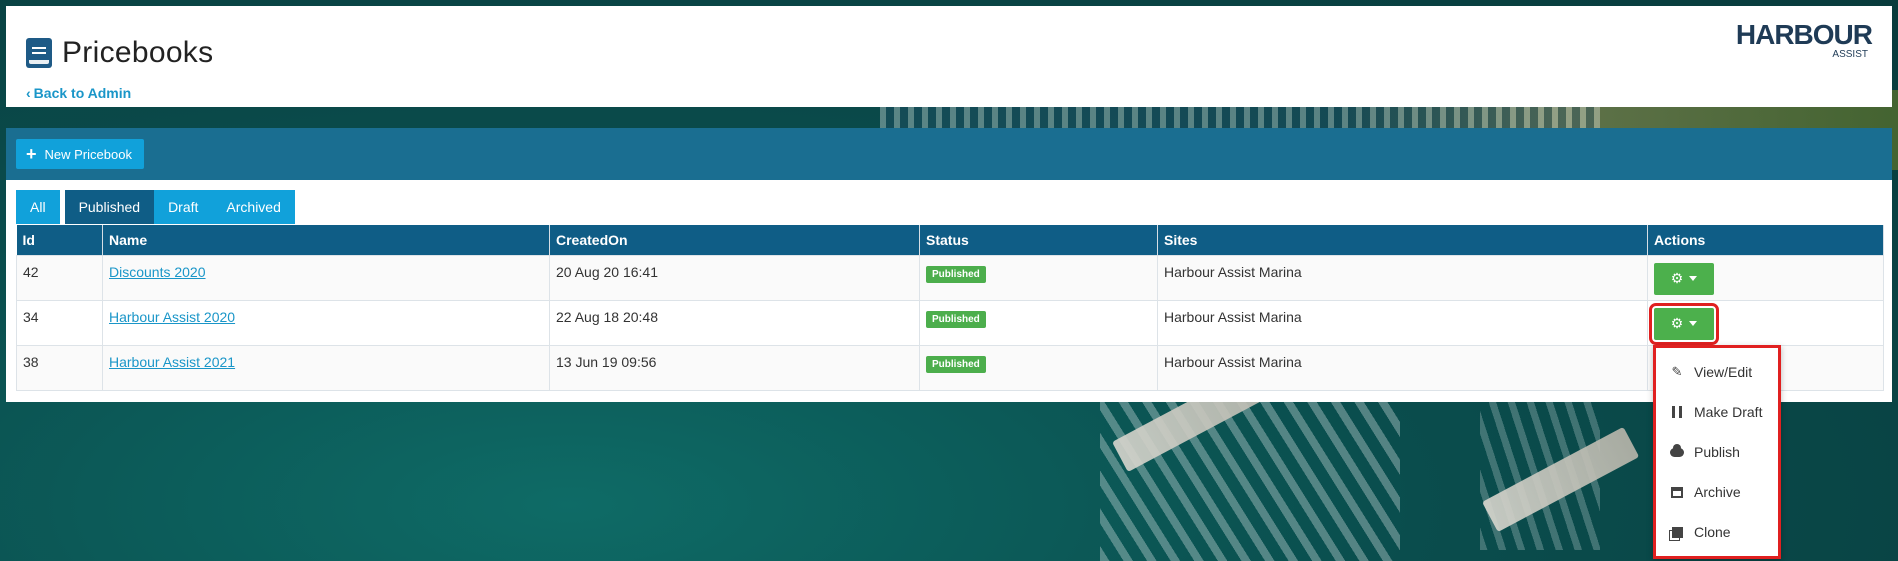 Image resolution: width=1898 pixels, height=561 pixels. I want to click on cell-created: 20 Aug 20 16:41, so click(734, 277).